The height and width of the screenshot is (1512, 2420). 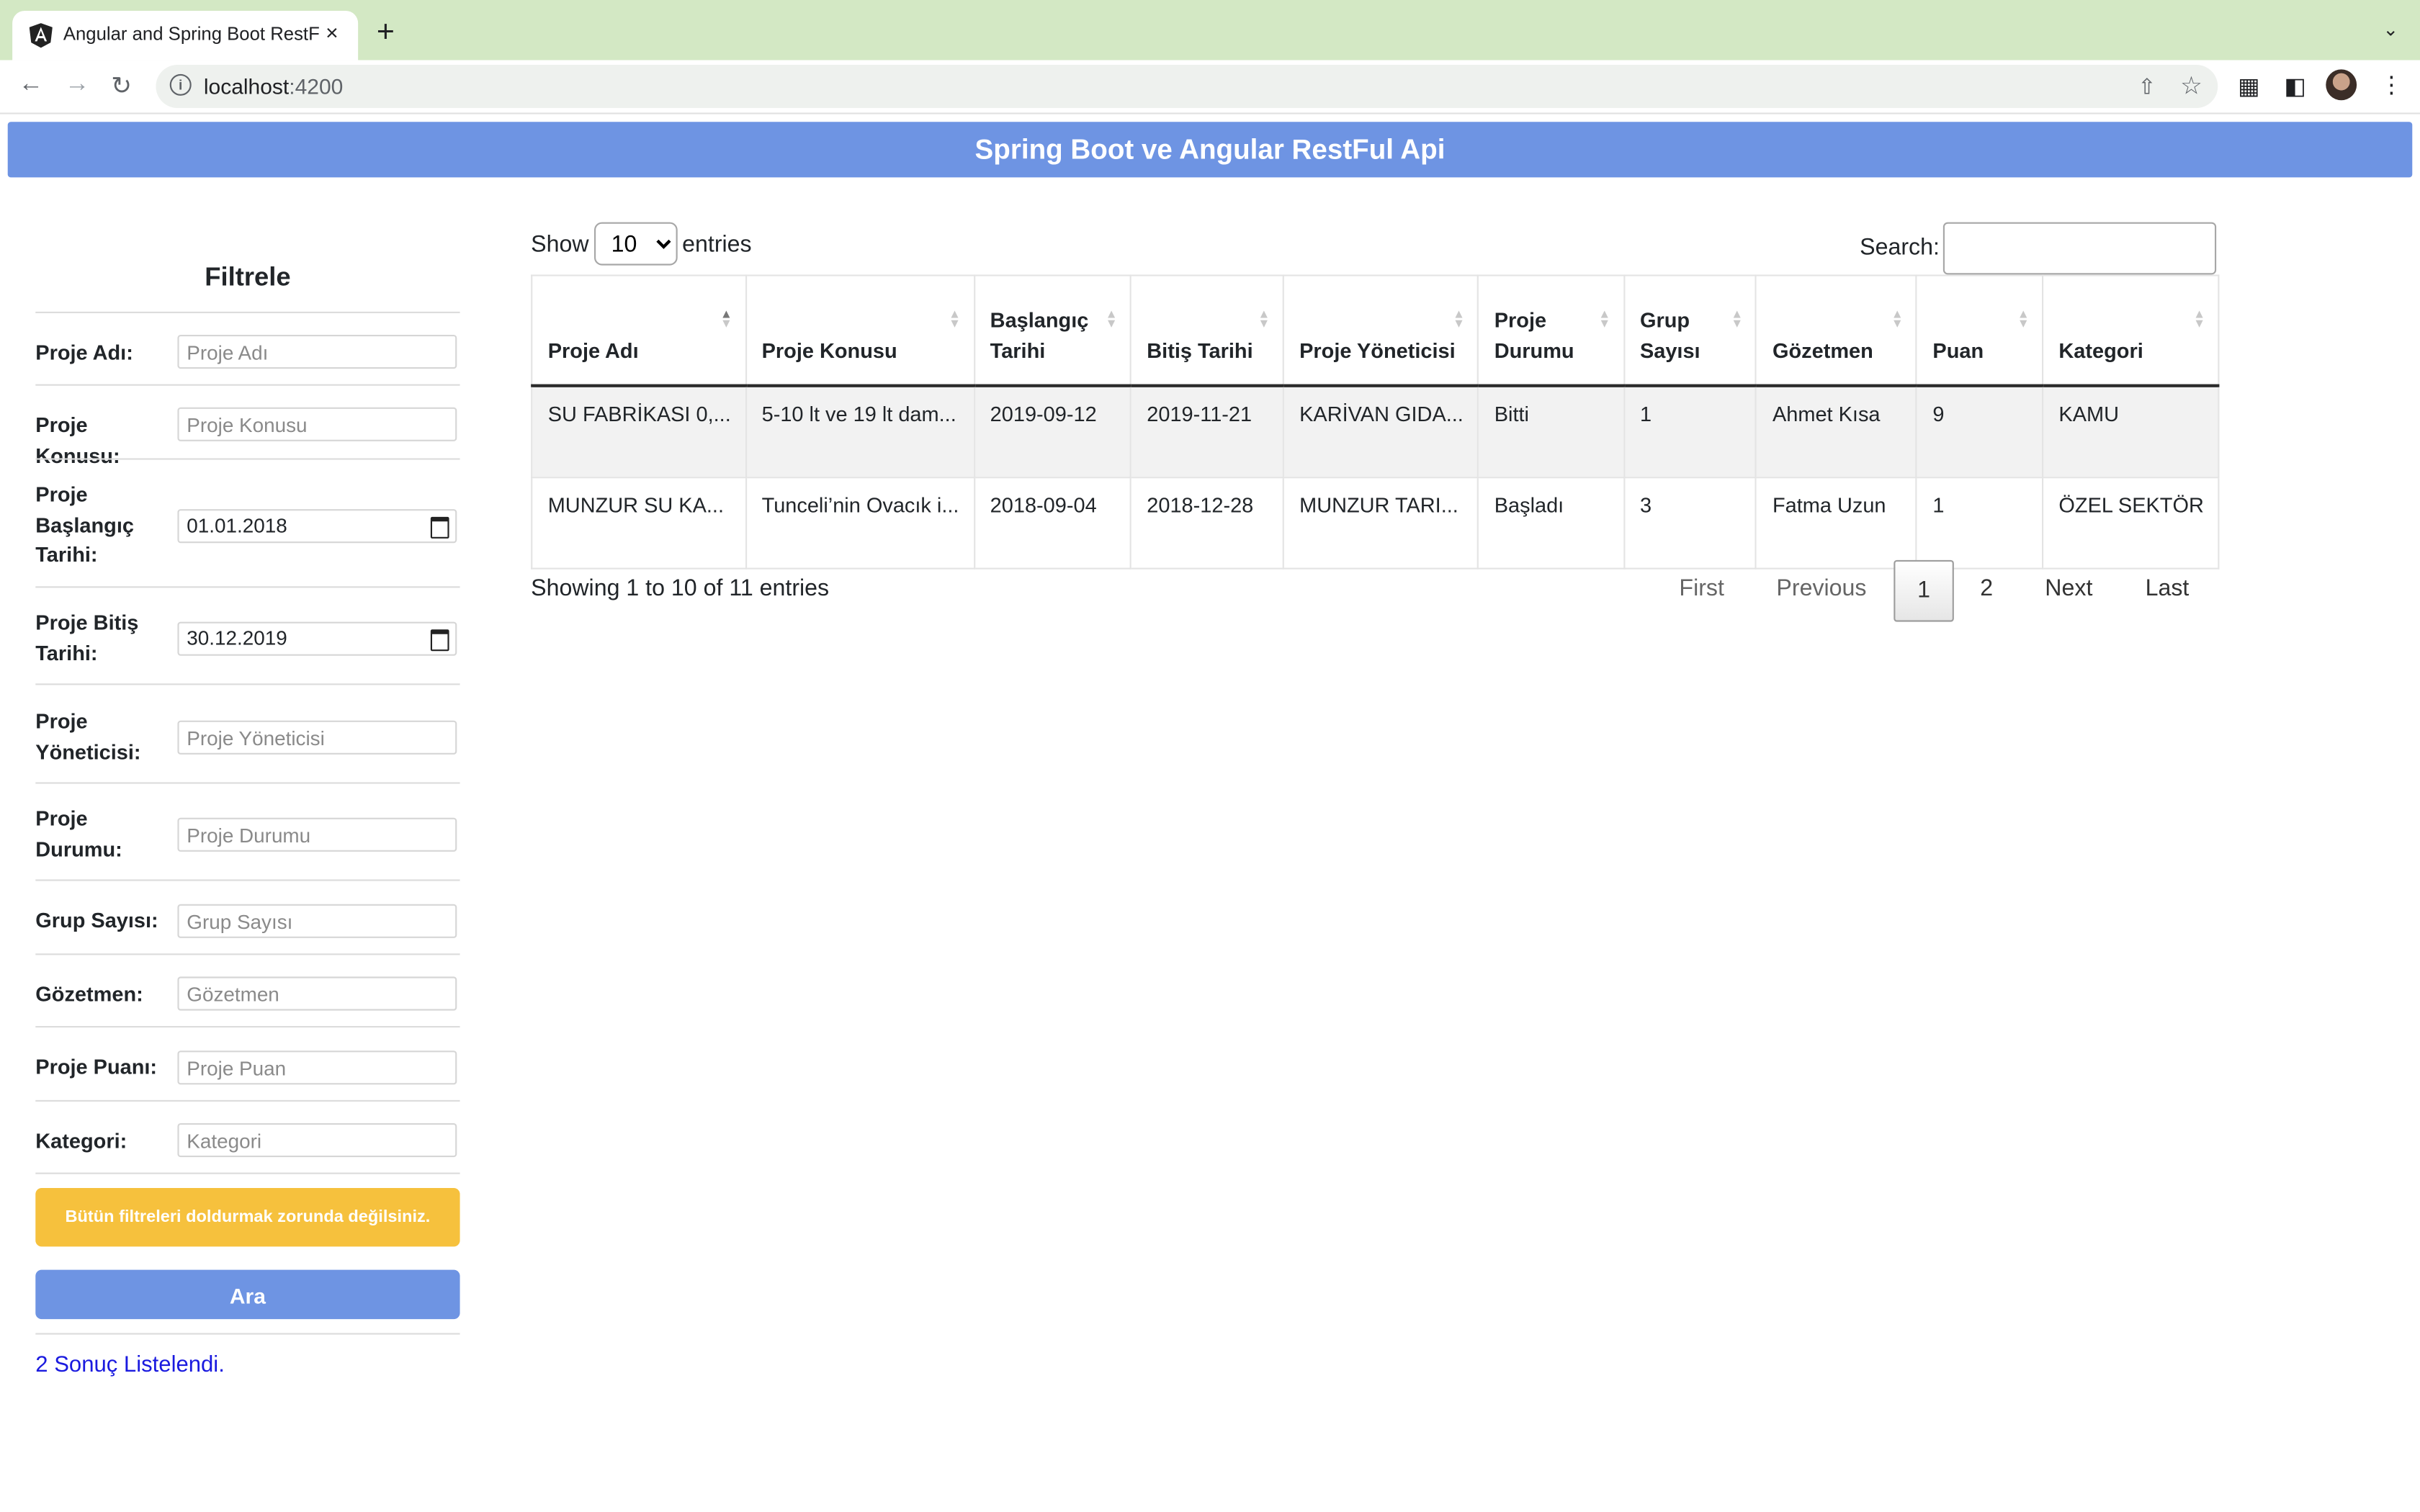 I want to click on proje-yoneticisi-input, so click(x=317, y=737).